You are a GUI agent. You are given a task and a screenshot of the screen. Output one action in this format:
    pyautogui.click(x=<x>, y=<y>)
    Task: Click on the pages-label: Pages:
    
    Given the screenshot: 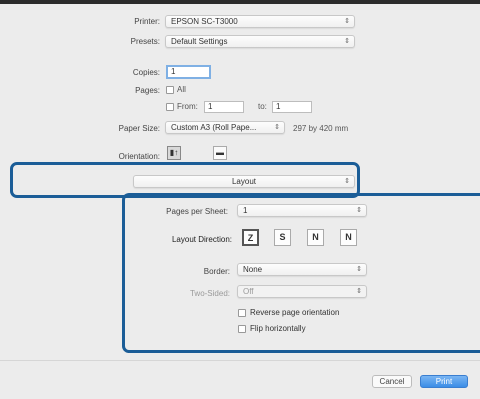 What is the action you would take?
    pyautogui.click(x=147, y=90)
    